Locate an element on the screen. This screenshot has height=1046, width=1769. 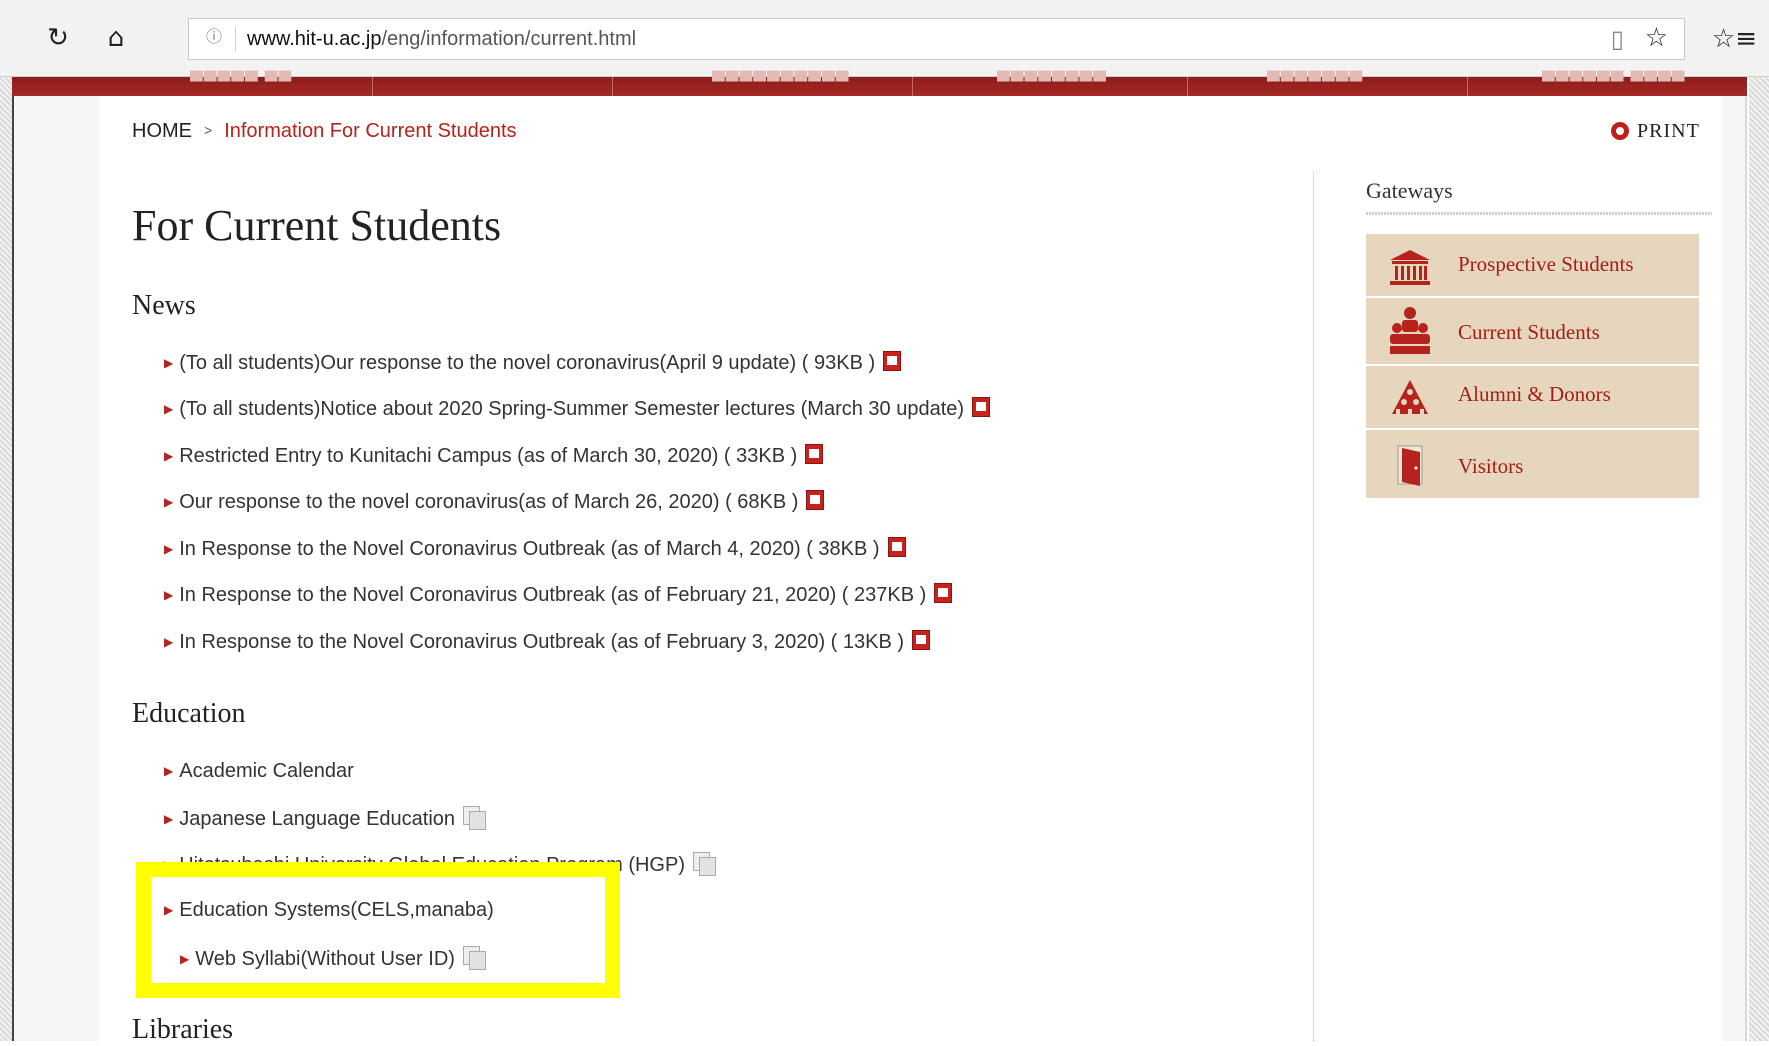
home-icon: ⌂ is located at coordinates (116, 38).